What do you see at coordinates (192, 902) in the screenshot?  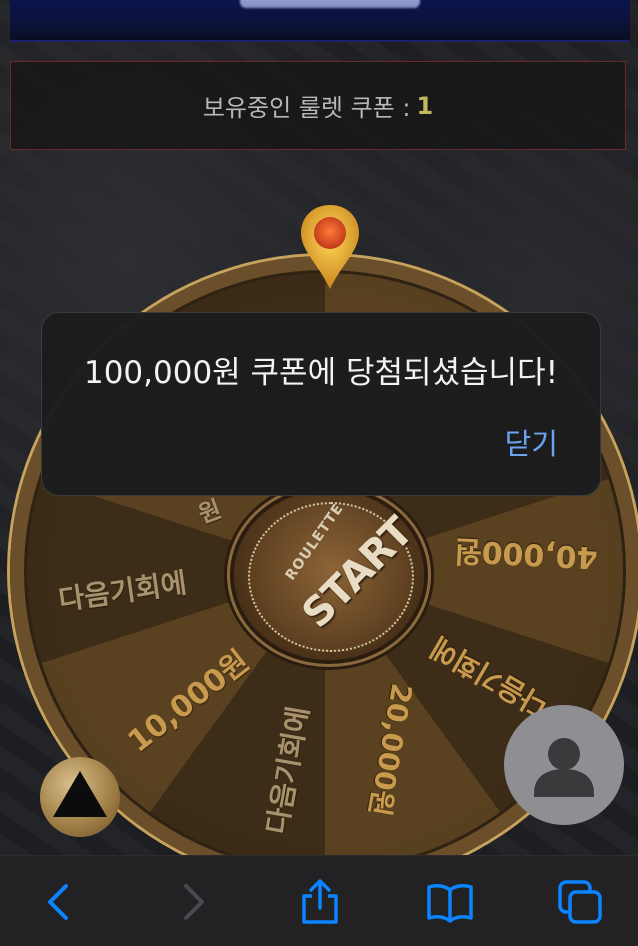 I see `forward-icon` at bounding box center [192, 902].